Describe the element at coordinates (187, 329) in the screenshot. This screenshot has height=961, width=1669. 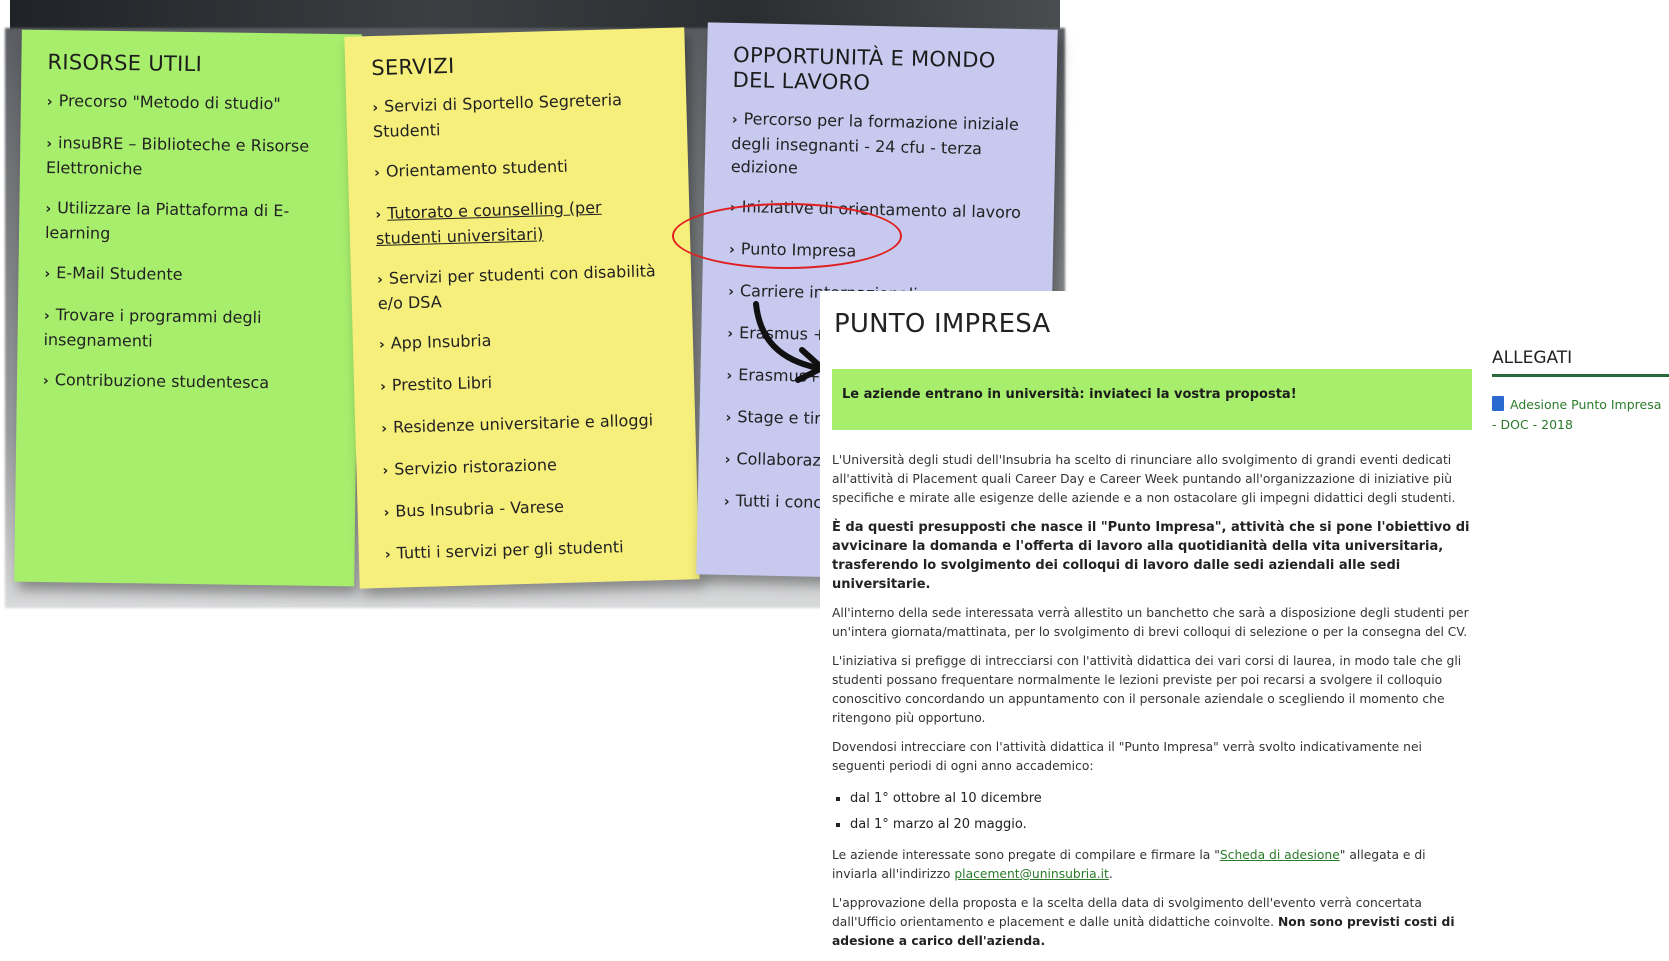
I see `link-programmi: › Trovare i programmi degli insegnamenti` at that location.